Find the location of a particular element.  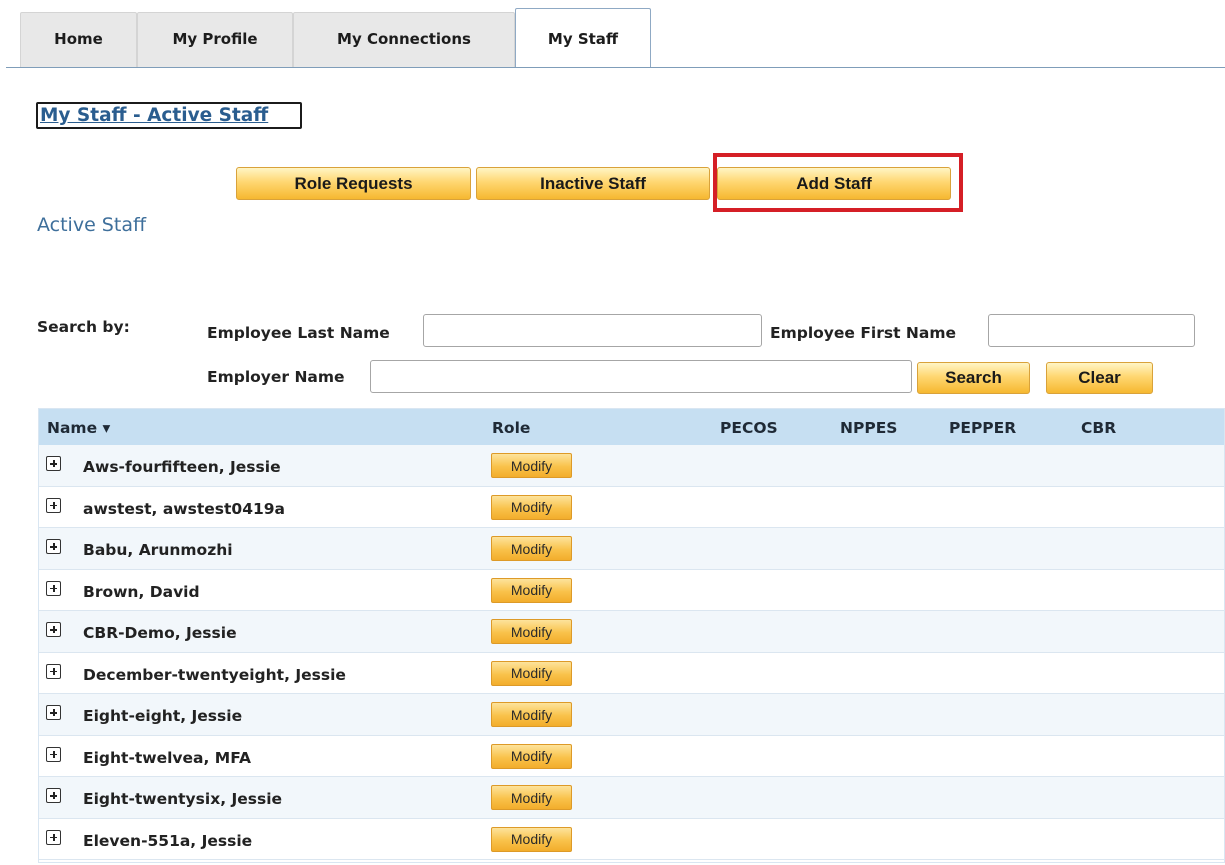

row-name: Eight-twentysix, Jessie is located at coordinates (183, 799).